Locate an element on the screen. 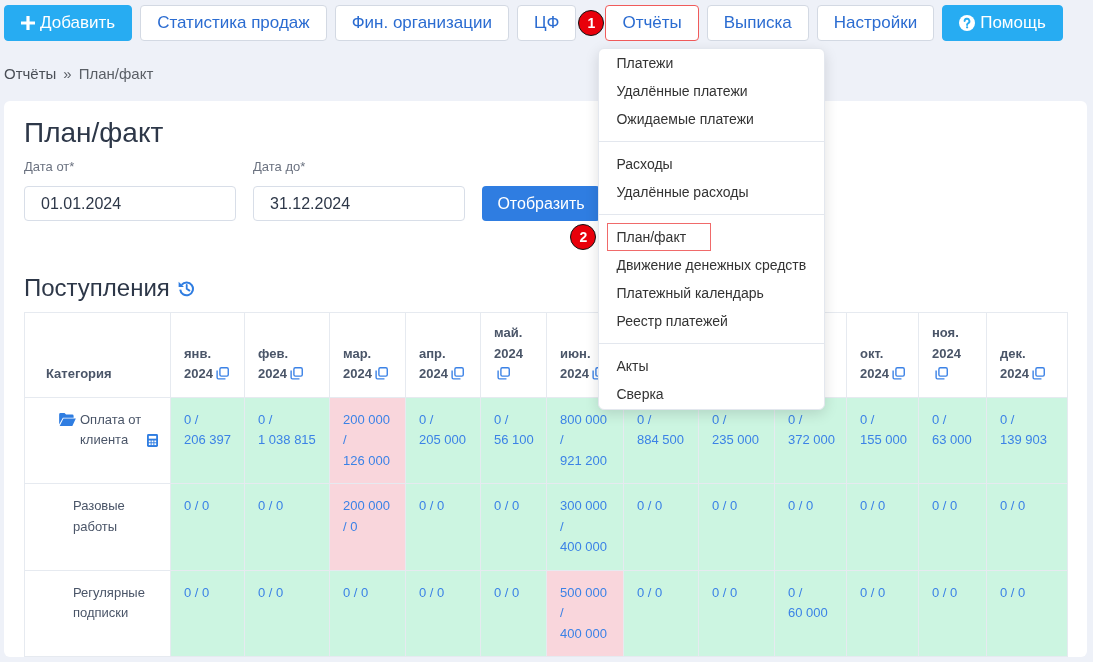  category-label: Регулярные подписки is located at coordinates (109, 602).